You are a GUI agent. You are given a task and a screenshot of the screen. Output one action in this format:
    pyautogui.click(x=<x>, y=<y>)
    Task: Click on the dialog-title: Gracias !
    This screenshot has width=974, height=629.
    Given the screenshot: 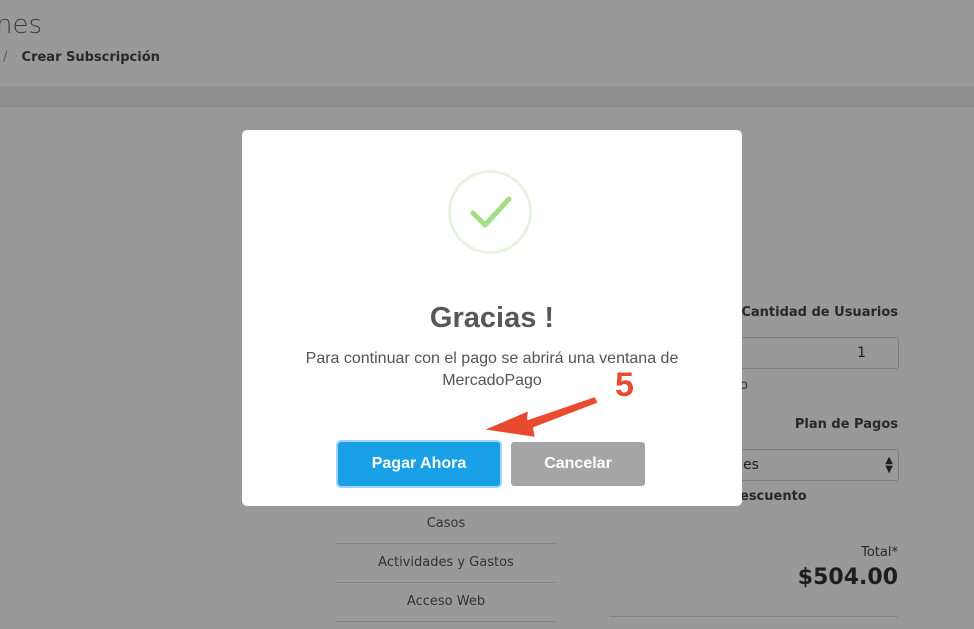 What is the action you would take?
    pyautogui.click(x=492, y=318)
    